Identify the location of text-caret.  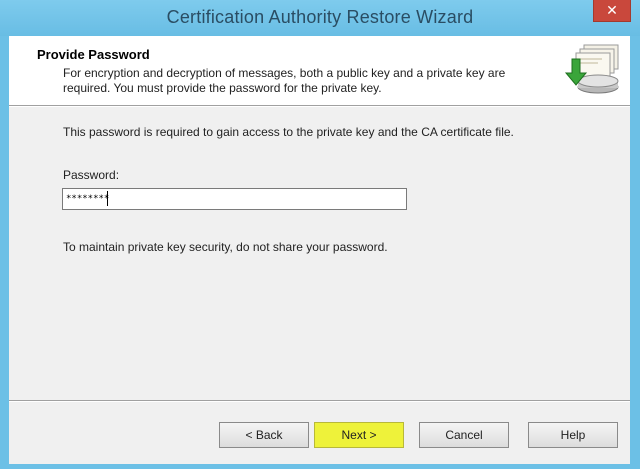
(107, 198).